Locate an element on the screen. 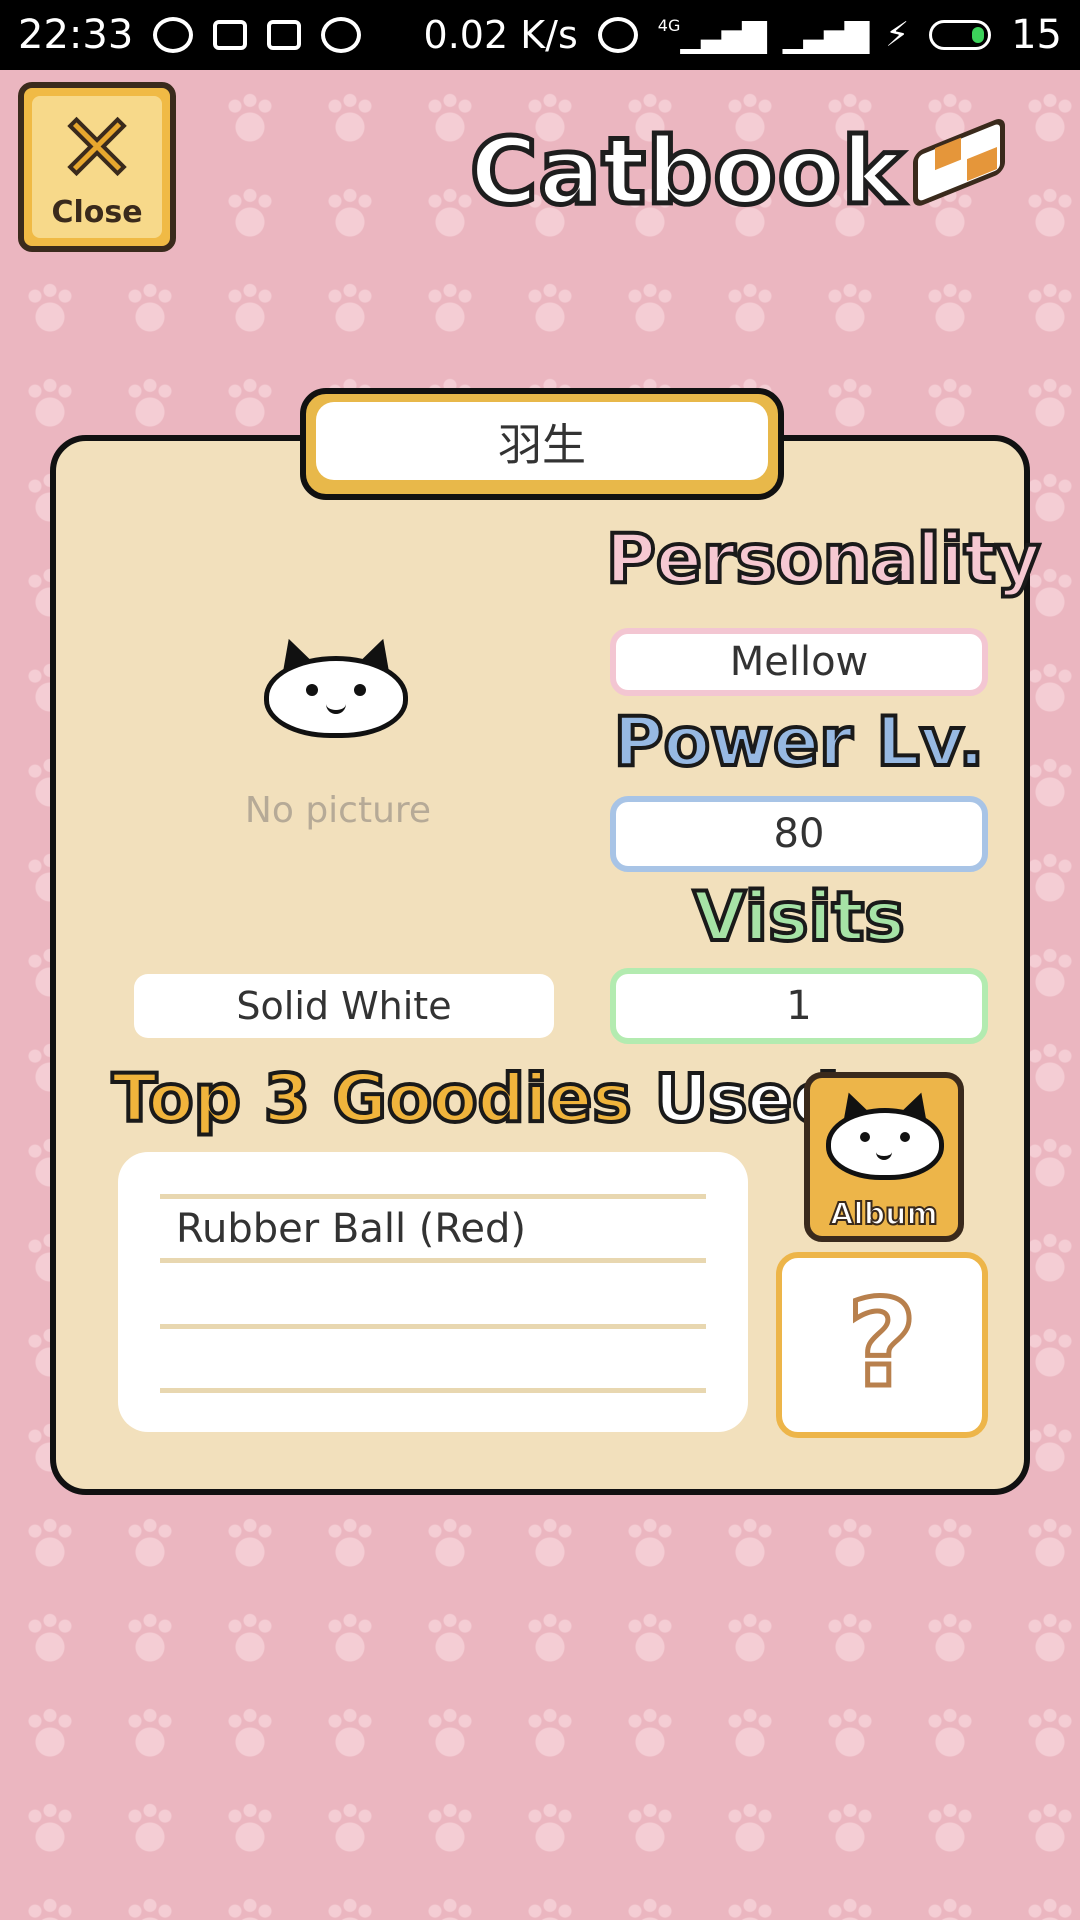 This screenshot has height=1920, width=1080. network-type: 4G is located at coordinates (669, 25).